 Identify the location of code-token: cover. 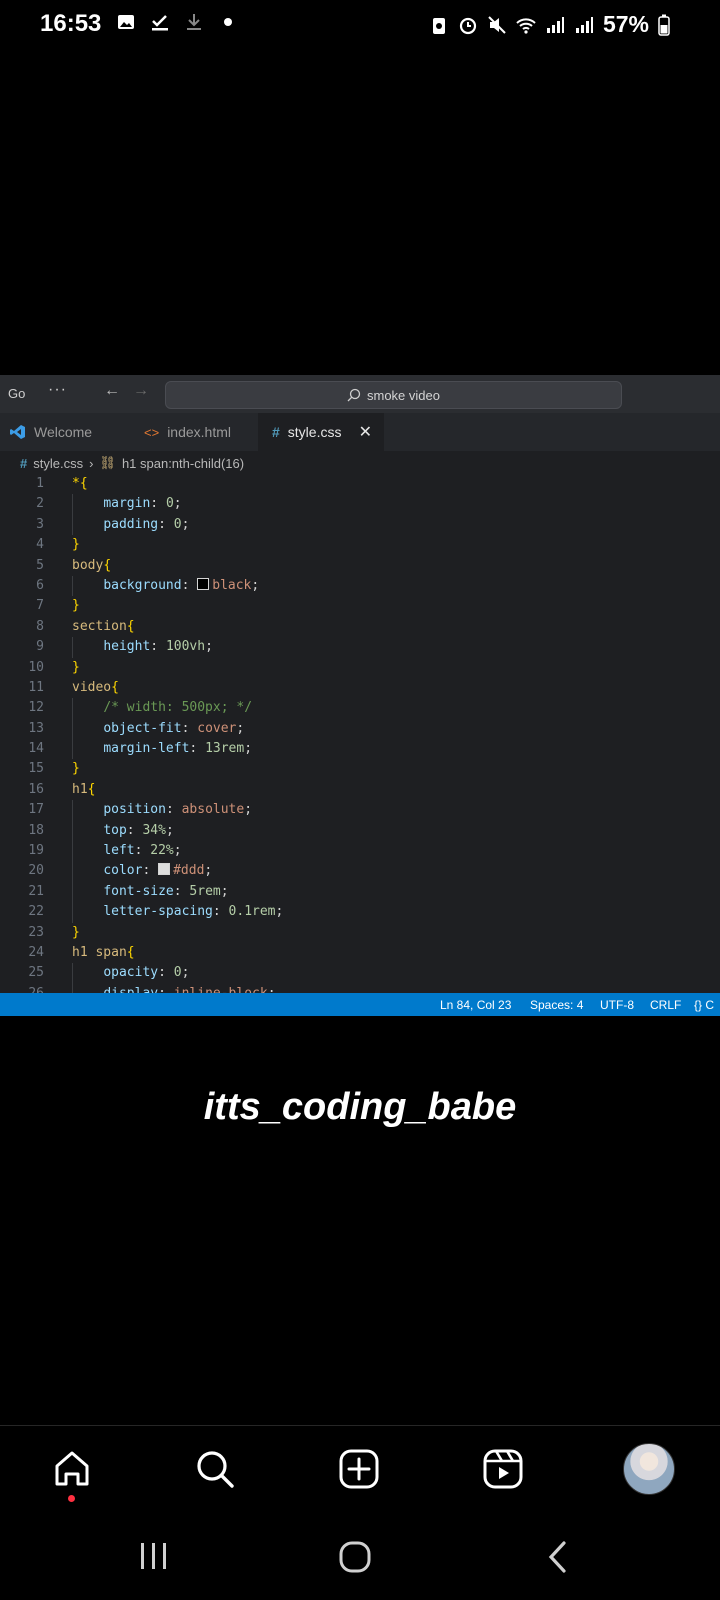
(217, 728).